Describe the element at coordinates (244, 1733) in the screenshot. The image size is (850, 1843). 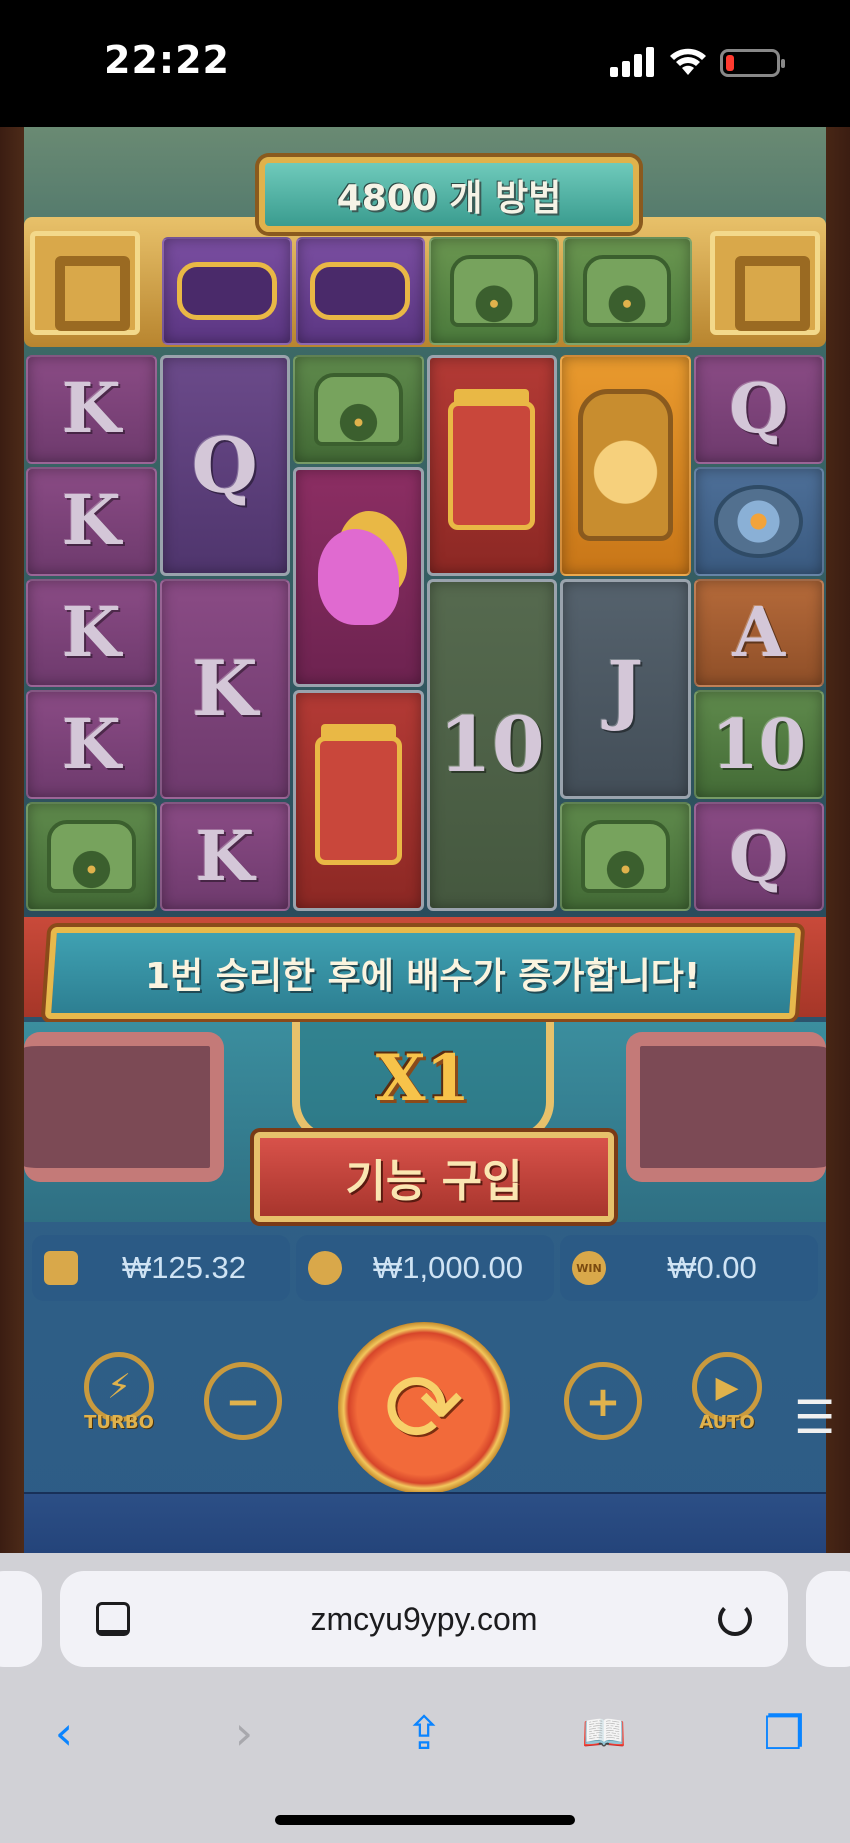
I see `forward-icon: ›` at that location.